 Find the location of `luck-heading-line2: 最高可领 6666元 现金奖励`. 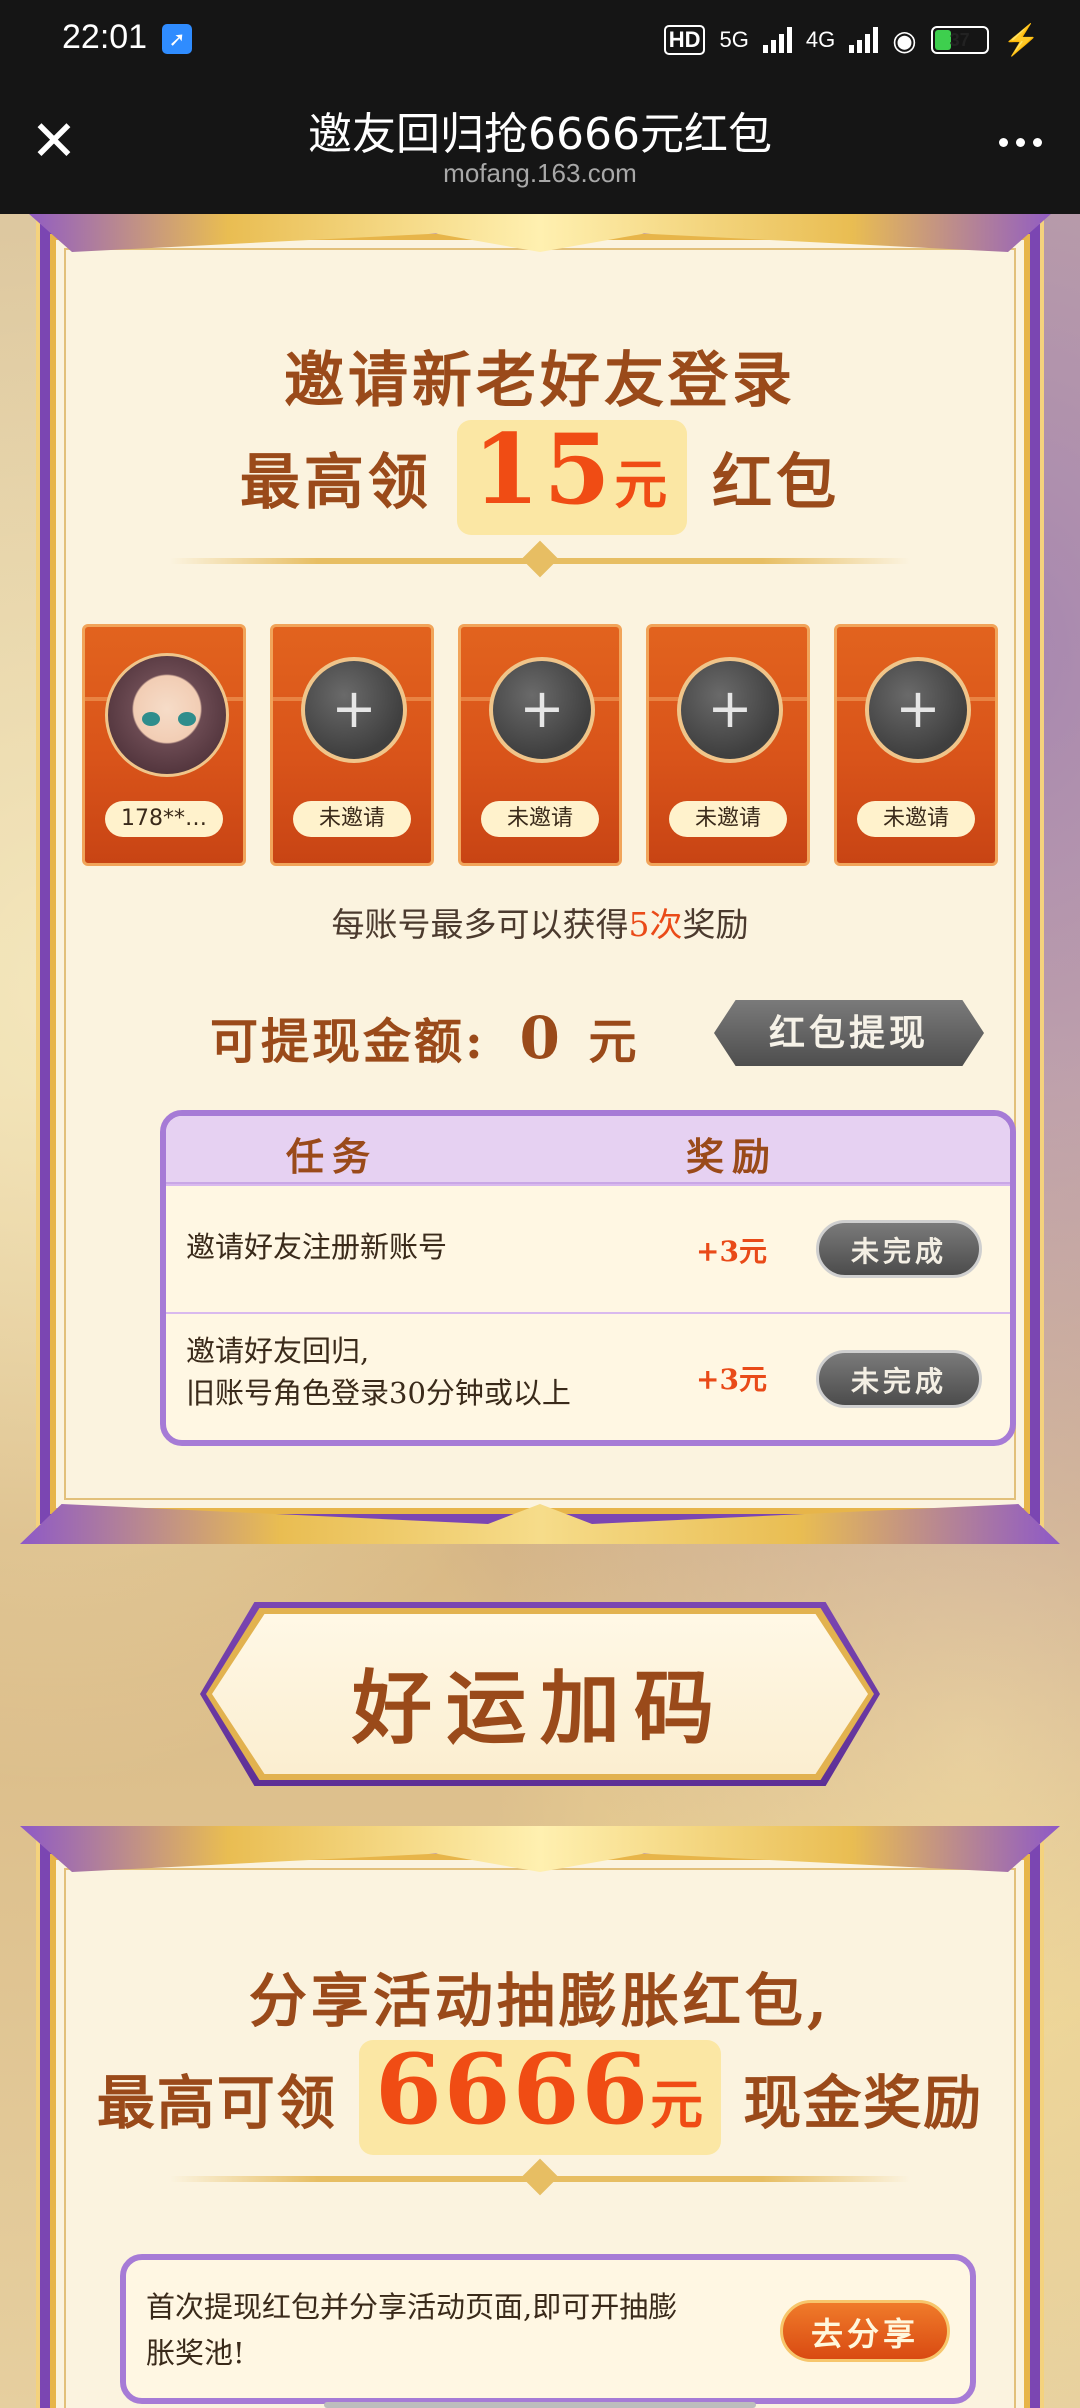

luck-heading-line2: 最高可领 6666元 现金奖励 is located at coordinates (540, 2097).